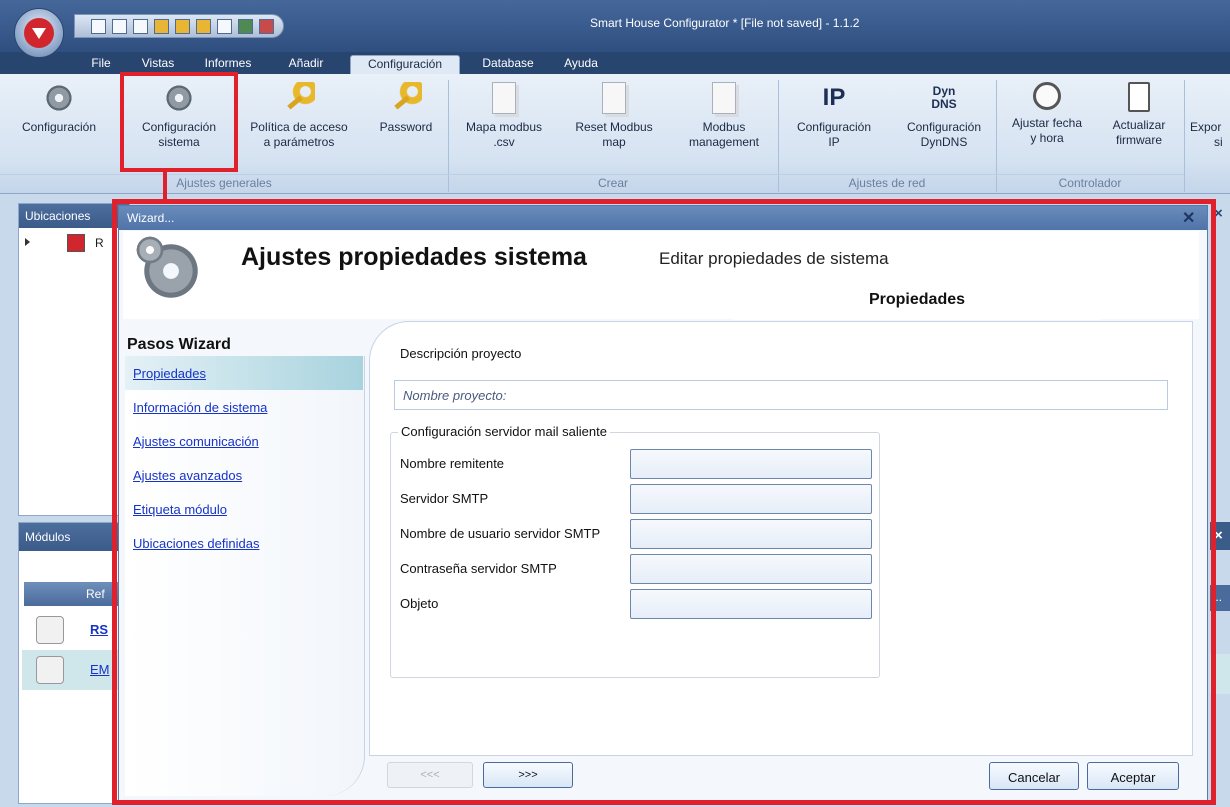 The width and height of the screenshot is (1230, 807). Describe the element at coordinates (887, 183) in the screenshot. I see `ribbon-group-ajustes-red: Ajustes de red` at that location.